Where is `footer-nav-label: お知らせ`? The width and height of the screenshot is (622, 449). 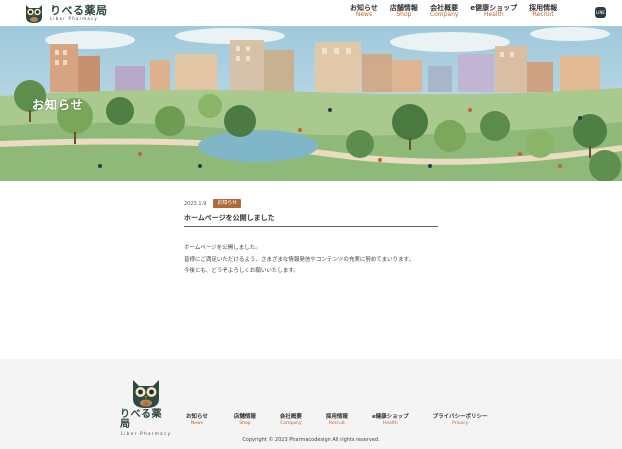 footer-nav-label: お知らせ is located at coordinates (197, 417).